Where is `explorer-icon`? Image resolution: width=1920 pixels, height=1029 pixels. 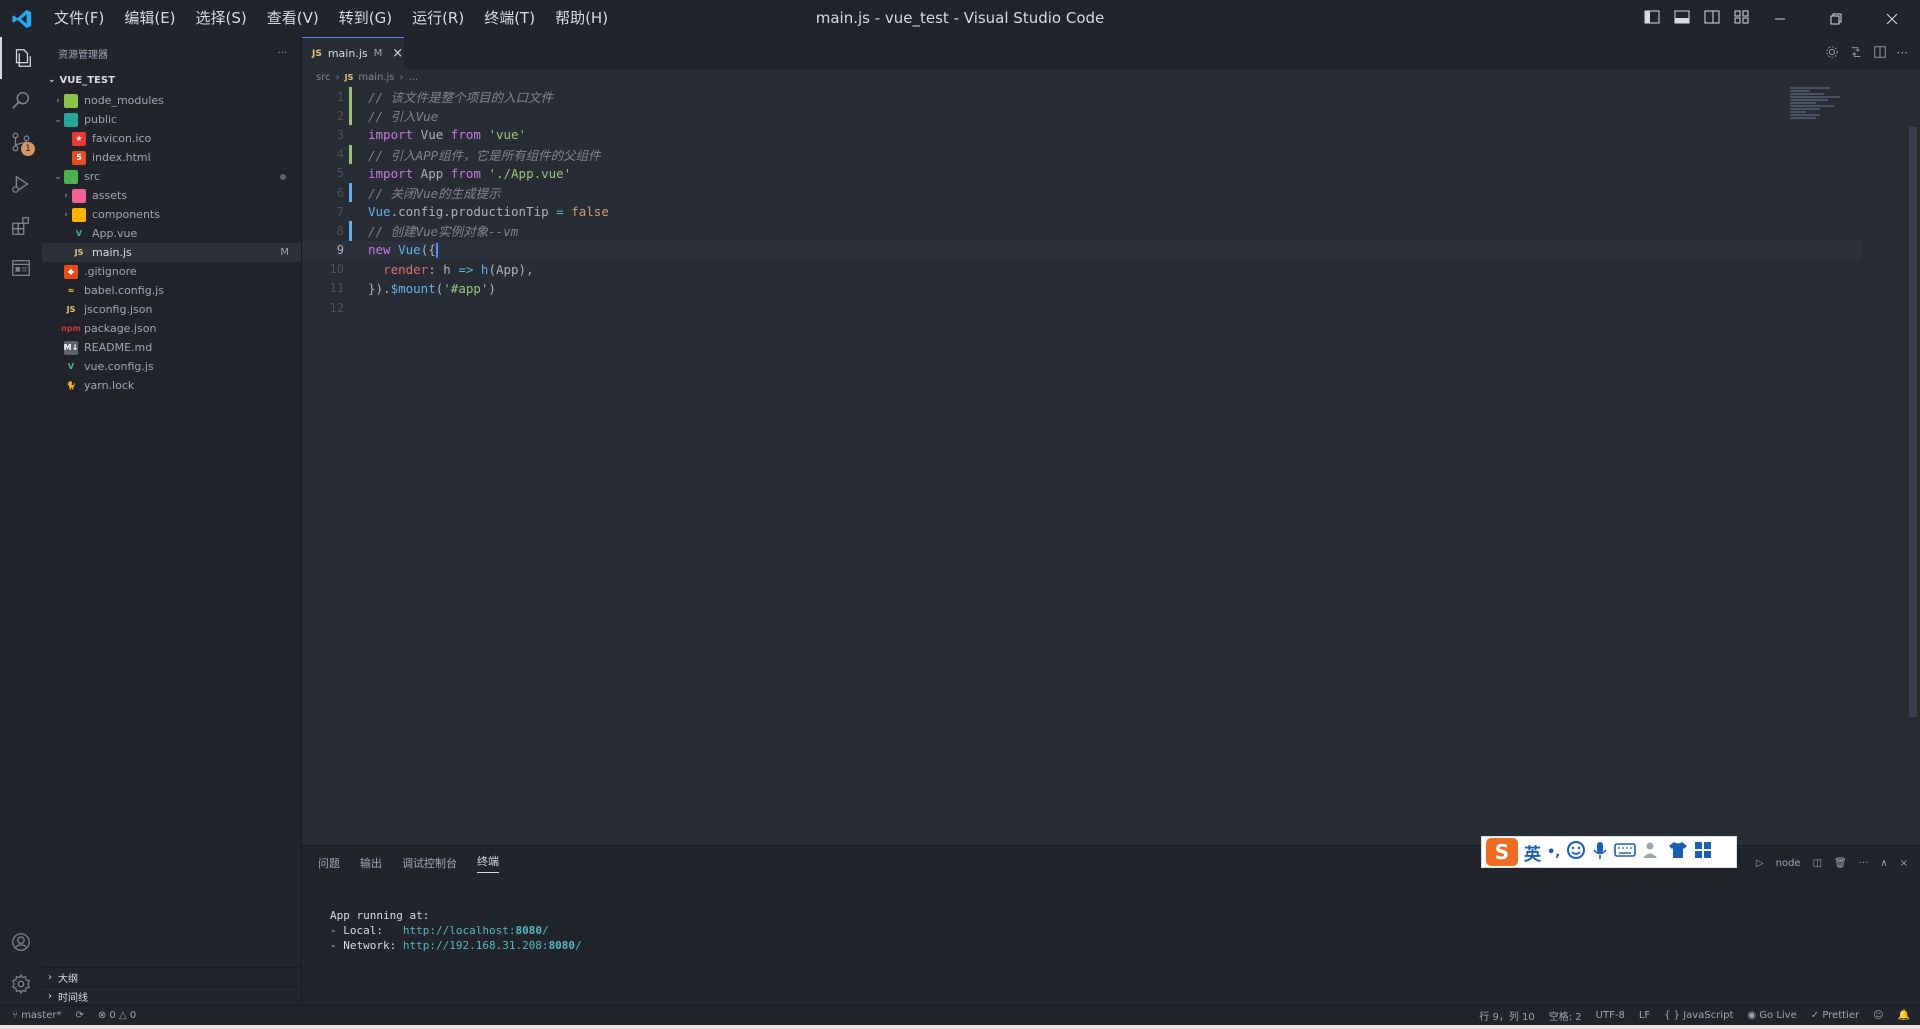 explorer-icon is located at coordinates (21, 58).